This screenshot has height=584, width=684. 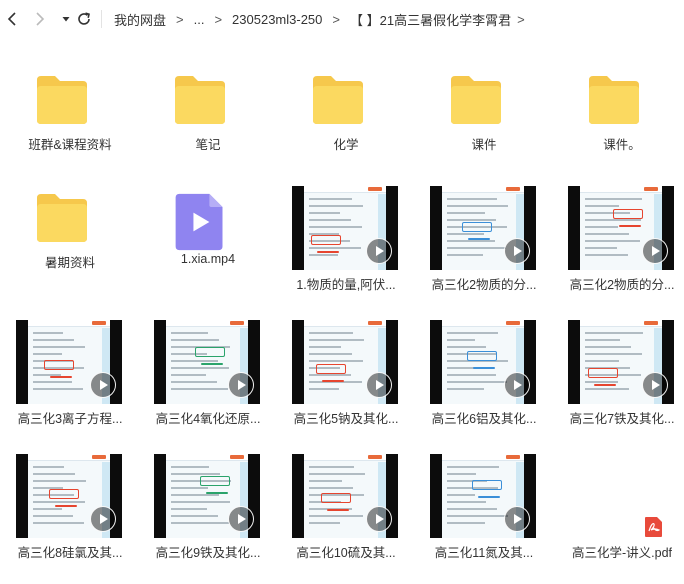 What do you see at coordinates (70, 125) in the screenshot?
I see `file-item-folder: 班群&课程资料` at bounding box center [70, 125].